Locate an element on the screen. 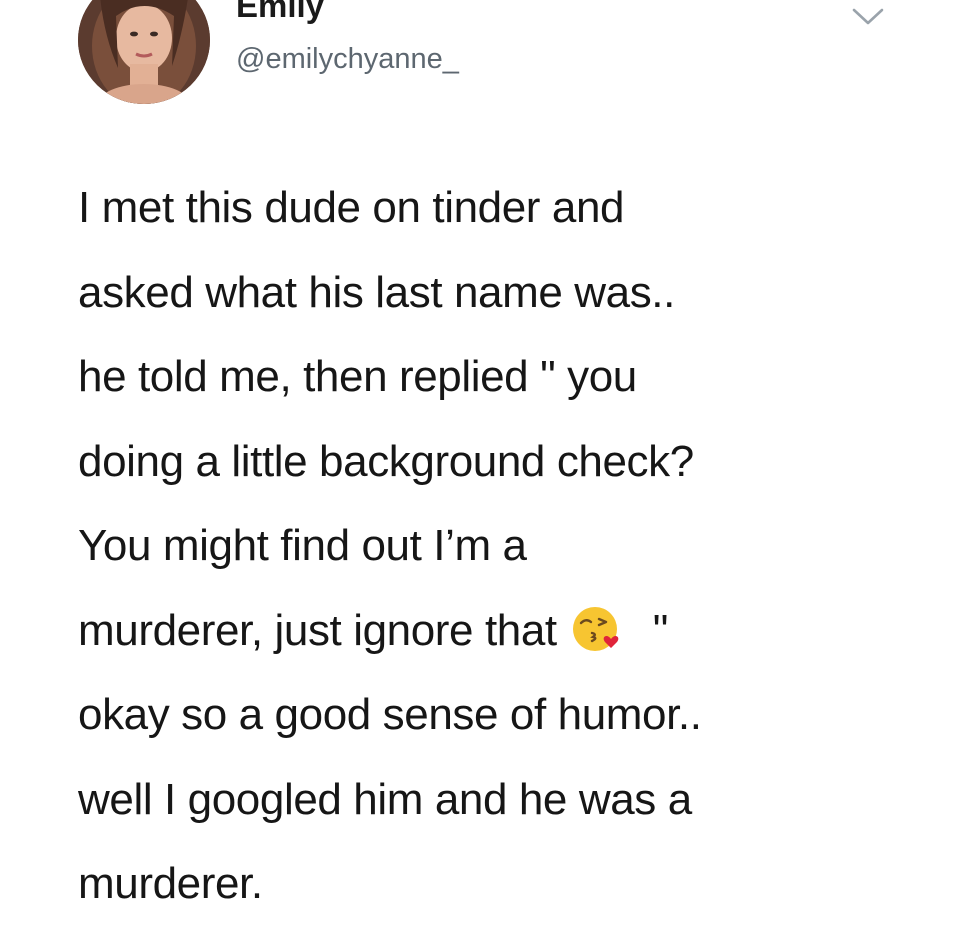 The image size is (960, 927). tweet-line: okay so a good sense of humor.. is located at coordinates (390, 714).